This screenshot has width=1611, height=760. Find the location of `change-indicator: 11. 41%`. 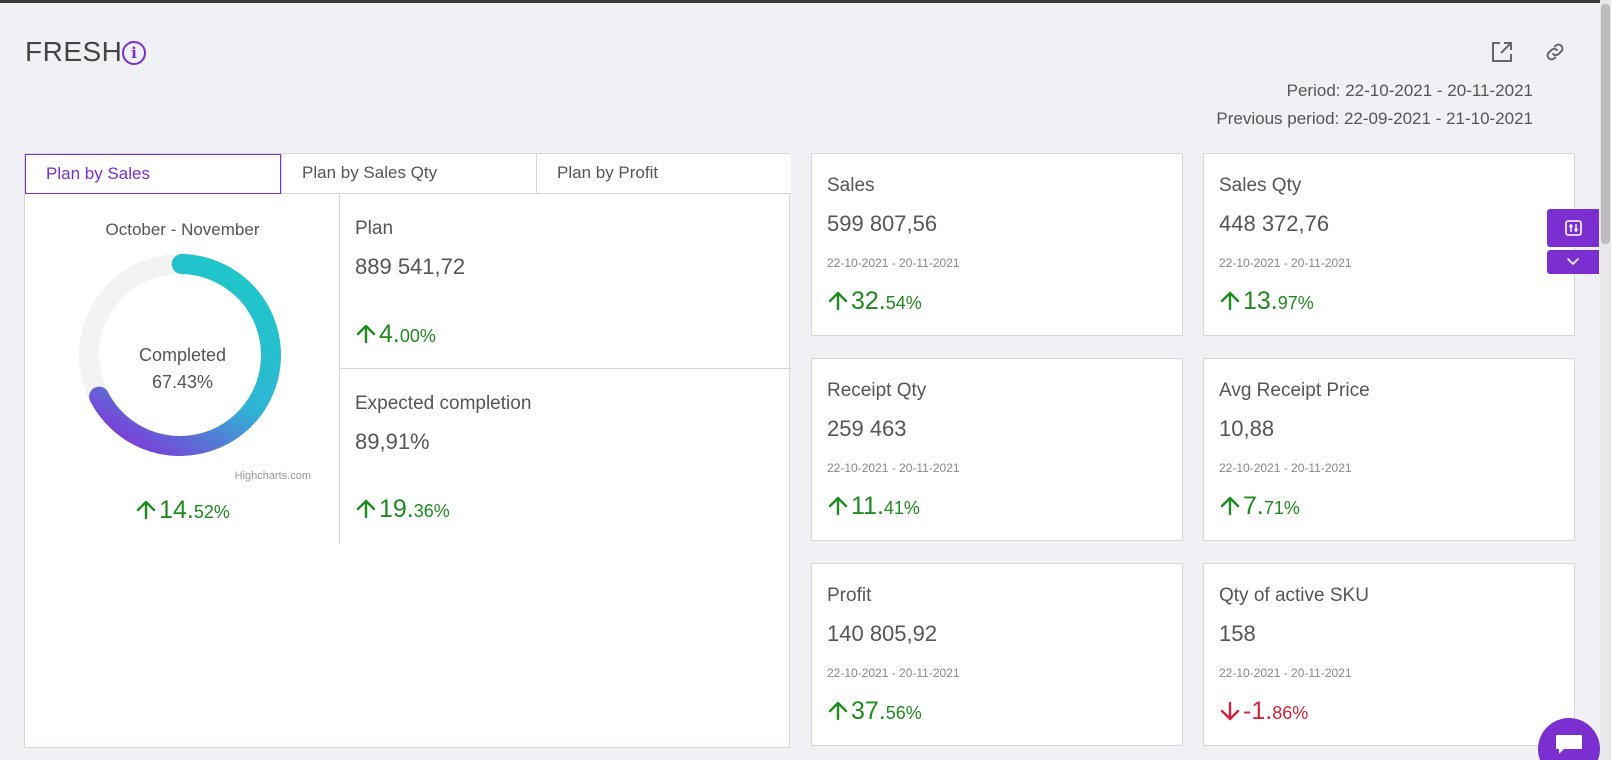

change-indicator: 11. 41% is located at coordinates (873, 506).